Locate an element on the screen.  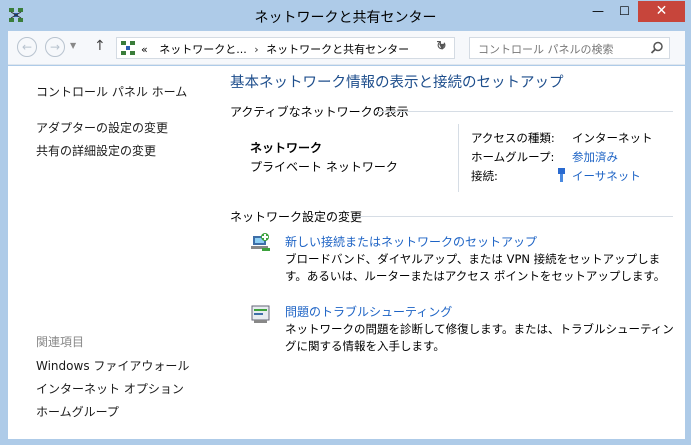
search-input: コントロール パネルの検索 is located at coordinates (569, 48).